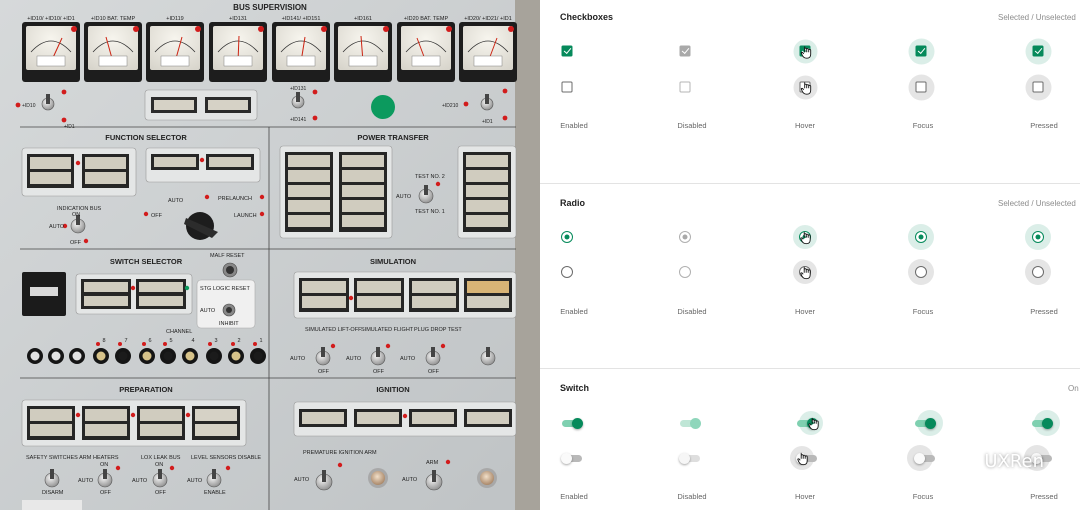 This screenshot has height=510, width=1080. Describe the element at coordinates (354, 359) in the screenshot. I see `label-auto-sim2: AUTO` at that location.